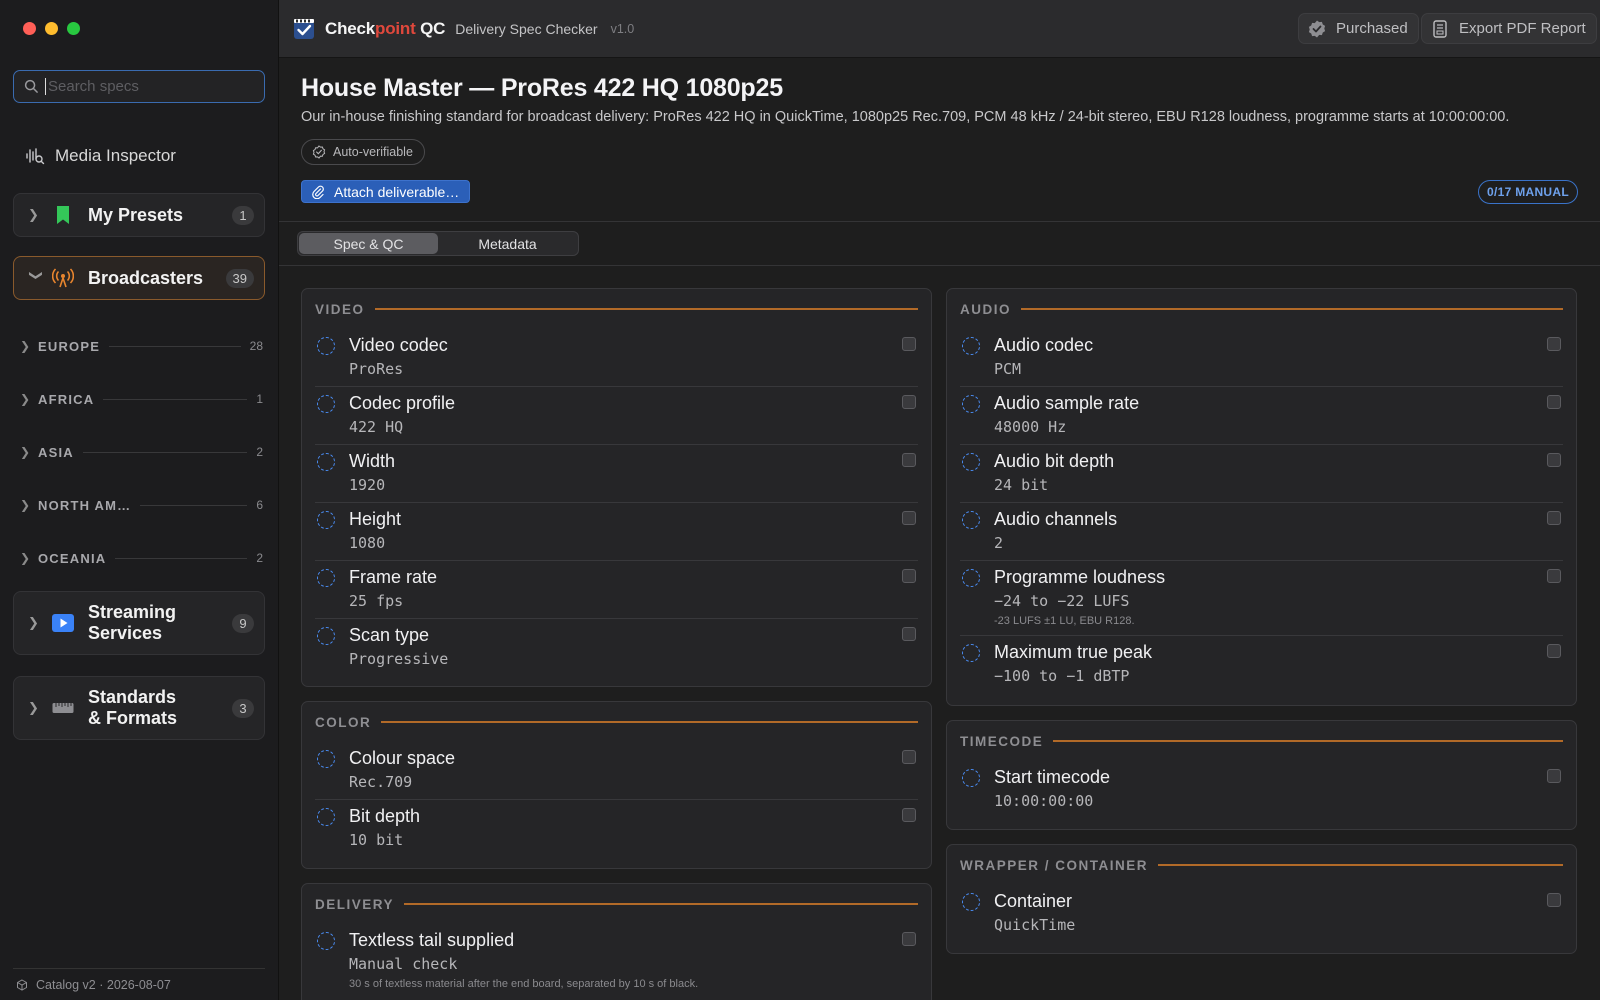 The height and width of the screenshot is (1000, 1600). I want to click on spec-value: 10:00:00:00, so click(1044, 801).